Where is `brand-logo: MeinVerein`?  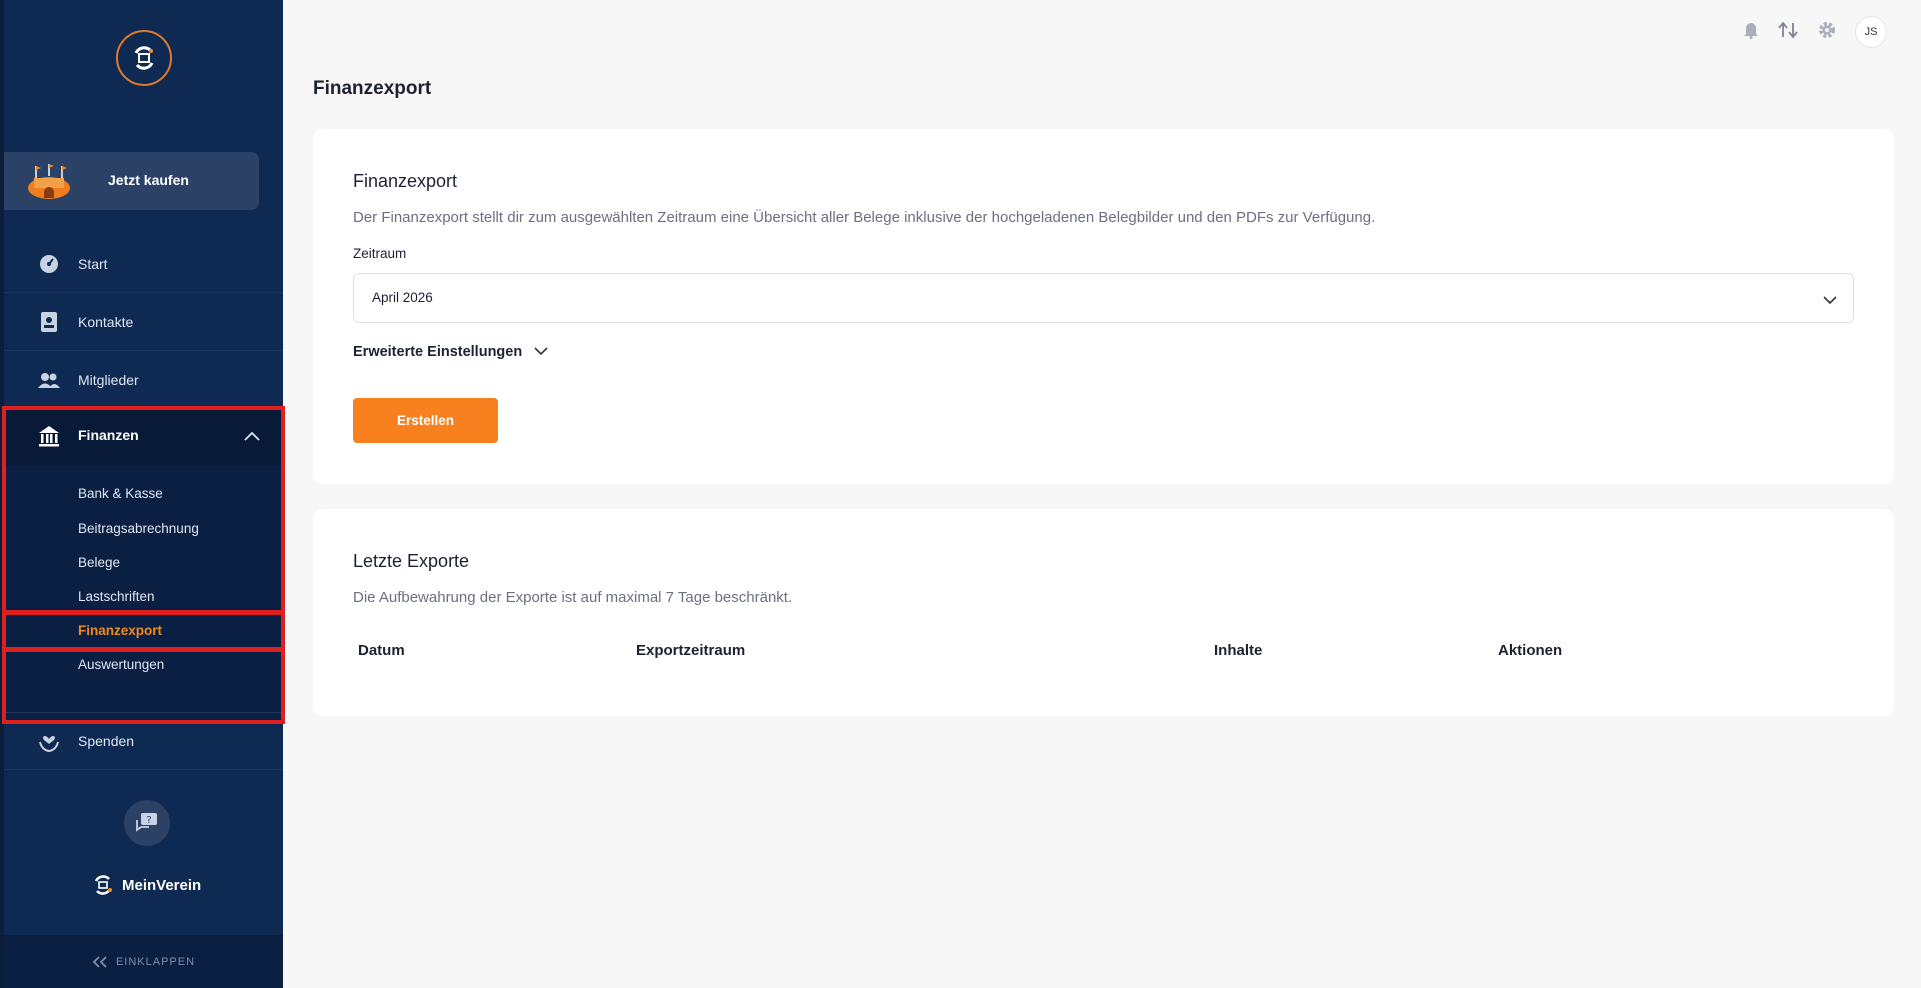 brand-logo: MeinVerein is located at coordinates (146, 885).